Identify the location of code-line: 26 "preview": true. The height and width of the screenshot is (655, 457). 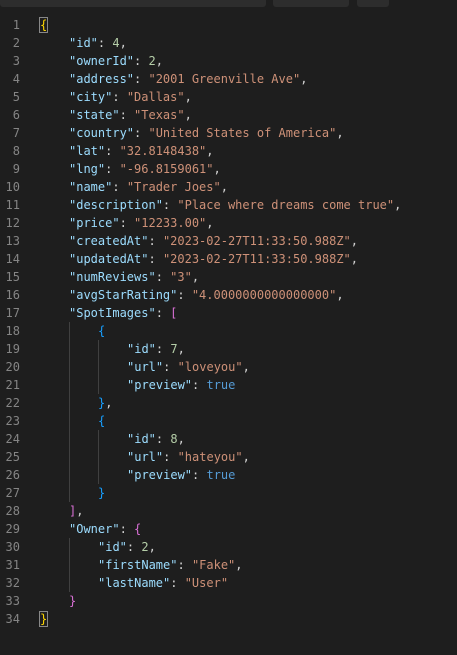
(228, 475).